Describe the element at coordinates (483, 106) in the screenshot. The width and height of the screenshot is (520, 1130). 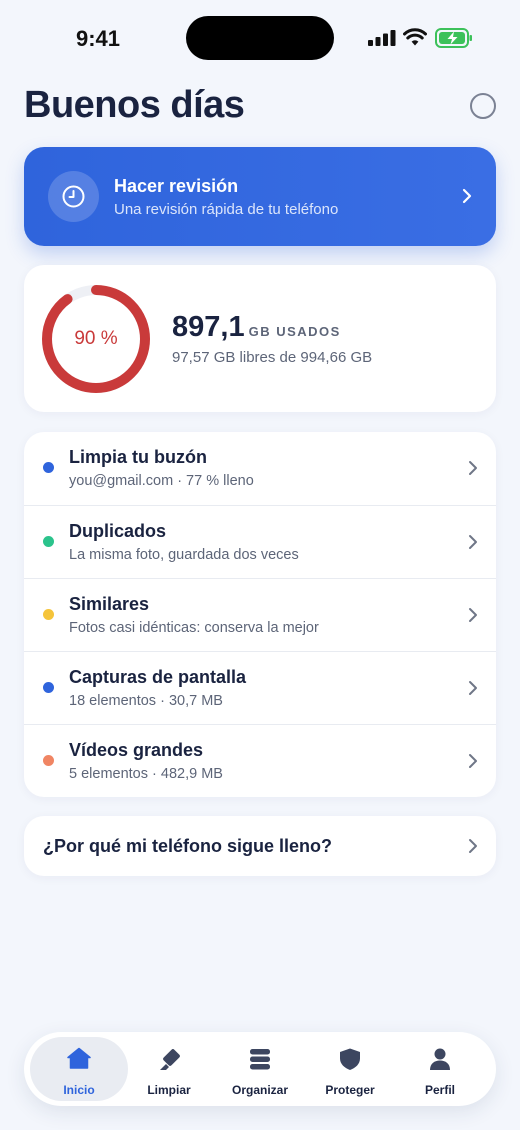
I see `status-ring-button` at that location.